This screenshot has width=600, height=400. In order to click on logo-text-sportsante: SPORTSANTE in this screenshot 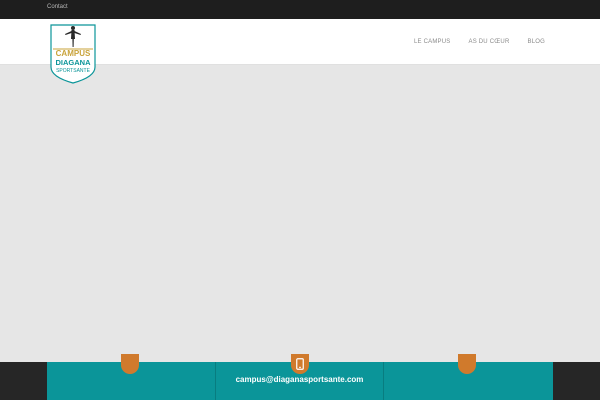, I will do `click(73, 71)`.